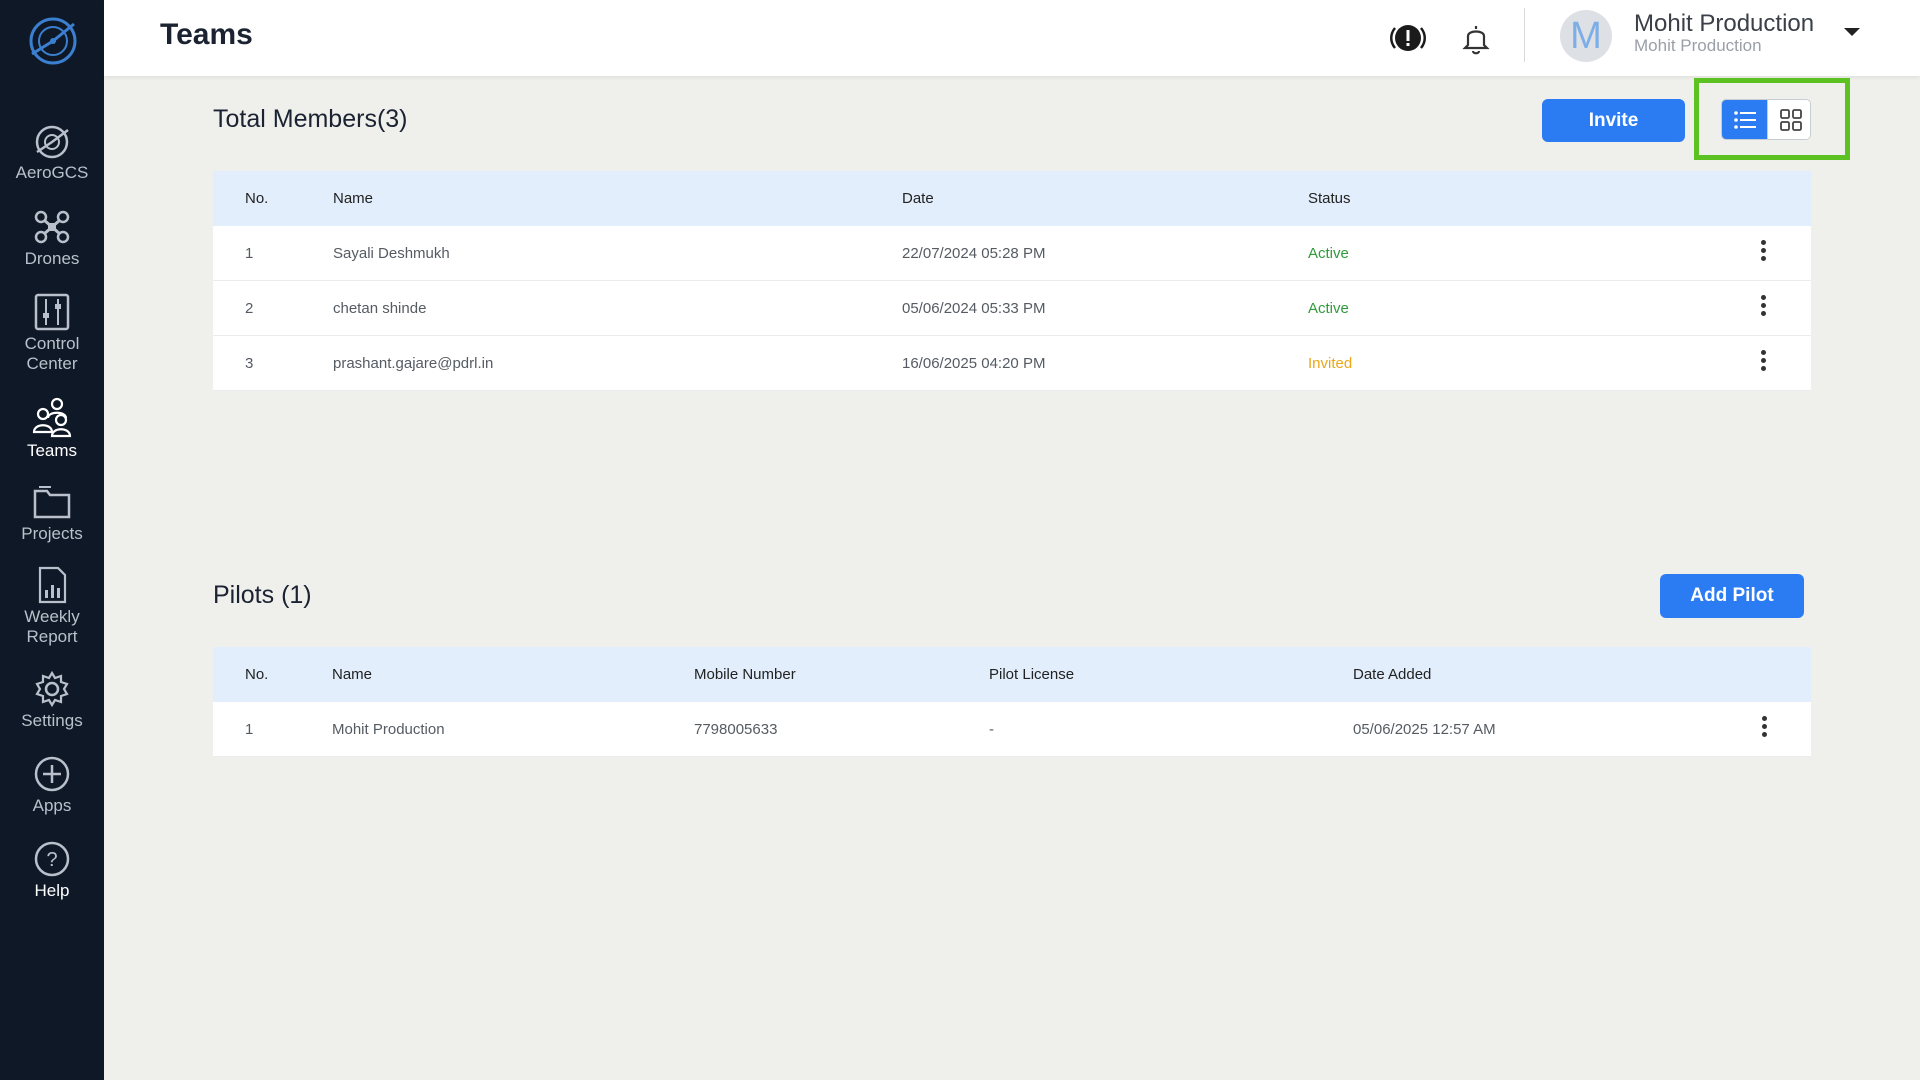 This screenshot has width=1920, height=1080. Describe the element at coordinates (52, 890) in the screenshot. I see `sidebar-item-label: Help` at that location.